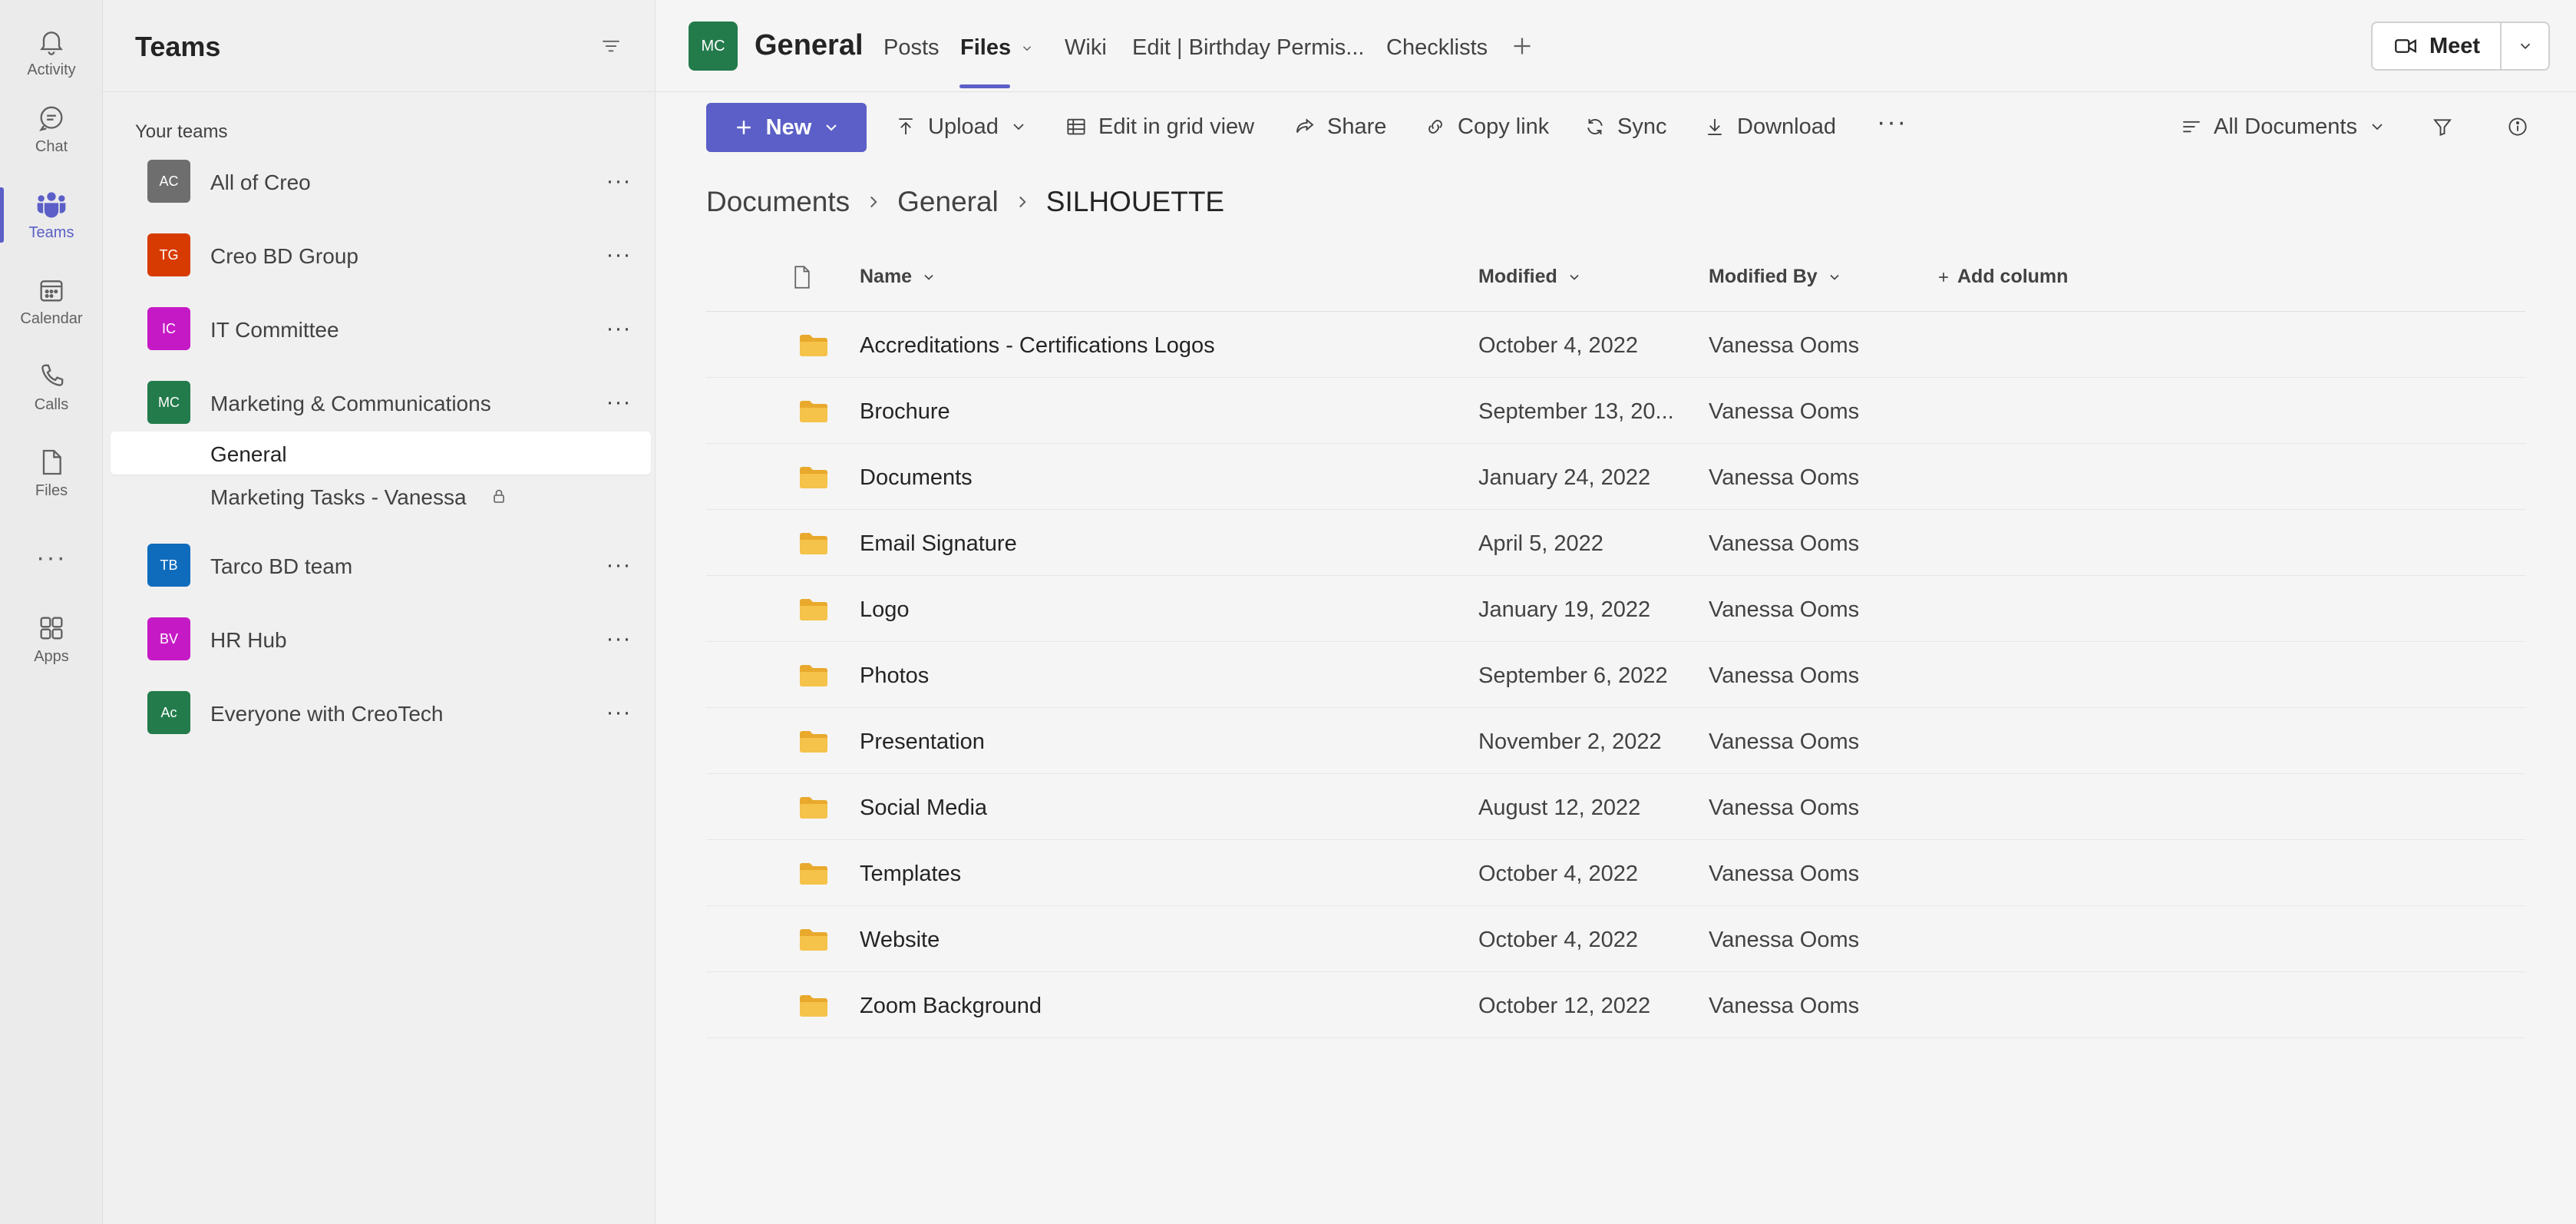 The image size is (2576, 1224). I want to click on filter-button, so click(2442, 127).